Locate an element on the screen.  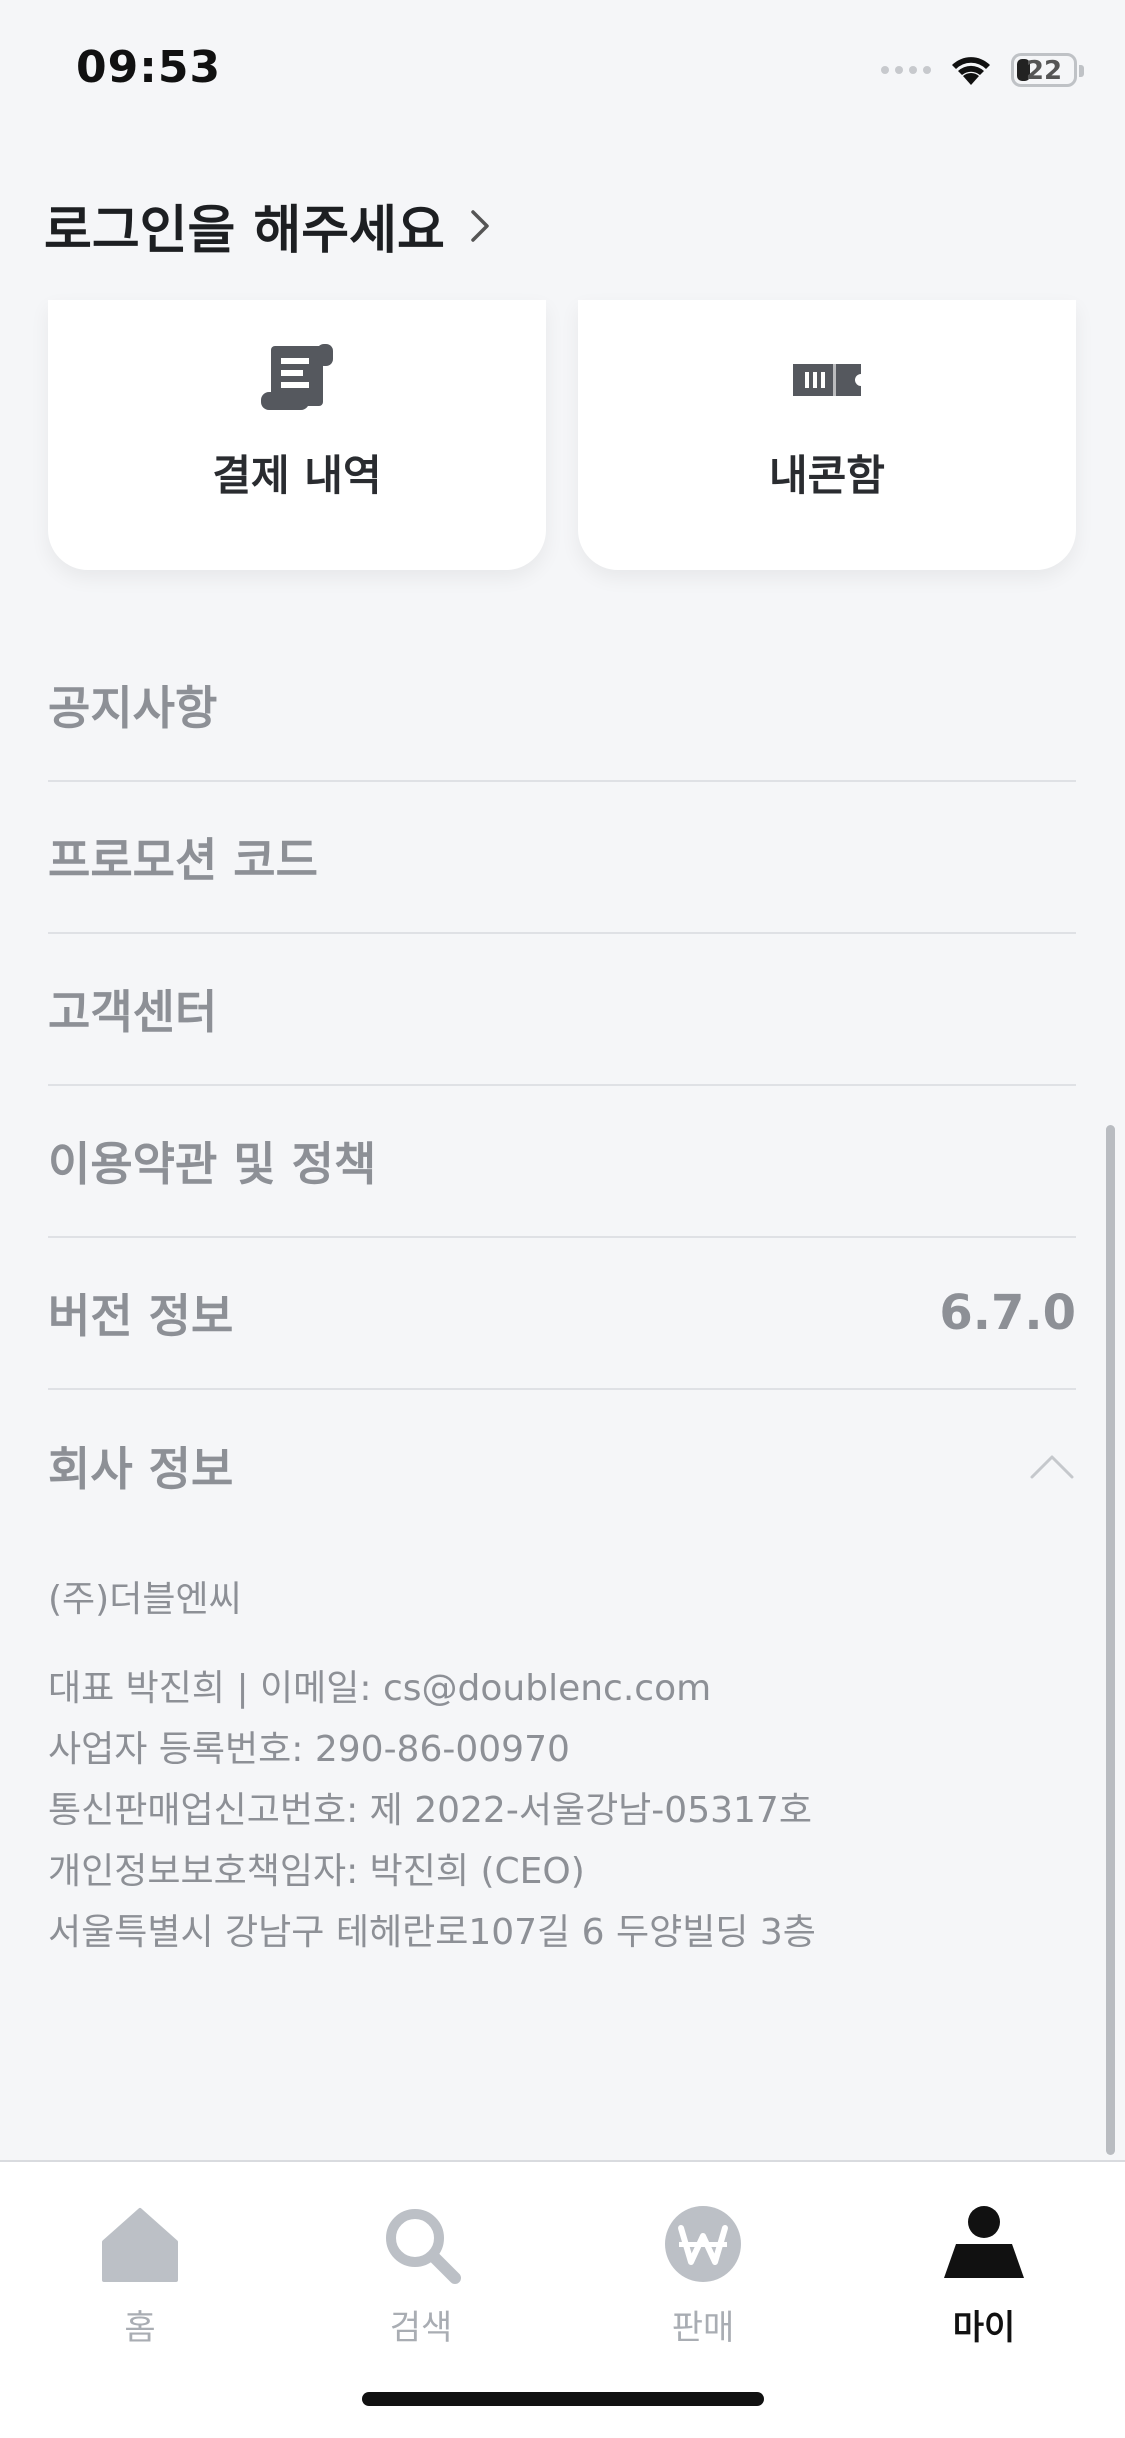
search-icon is located at coordinates (423, 2246).